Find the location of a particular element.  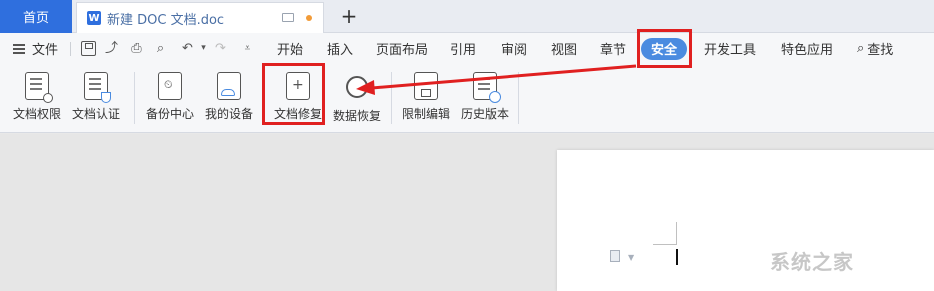

arrow-line is located at coordinates (504, 77).